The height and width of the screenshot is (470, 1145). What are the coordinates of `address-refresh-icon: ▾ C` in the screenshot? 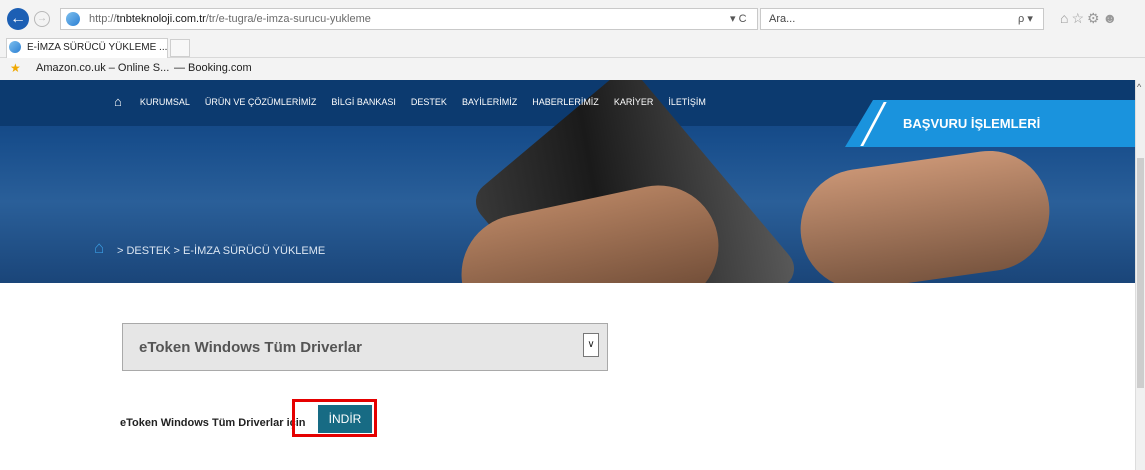 It's located at (738, 18).